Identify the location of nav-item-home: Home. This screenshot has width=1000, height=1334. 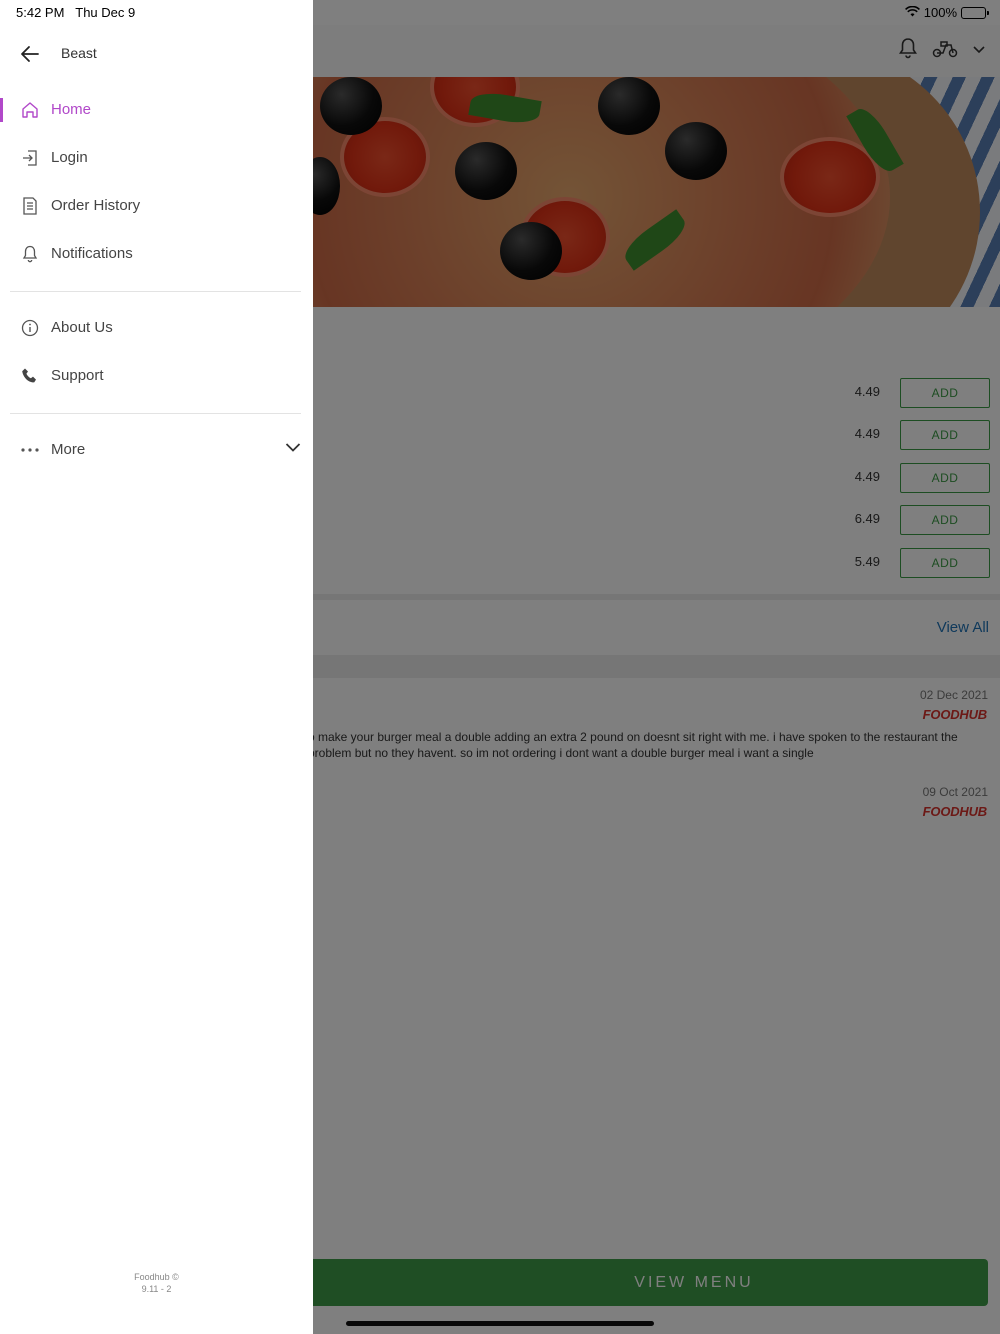
(156, 110).